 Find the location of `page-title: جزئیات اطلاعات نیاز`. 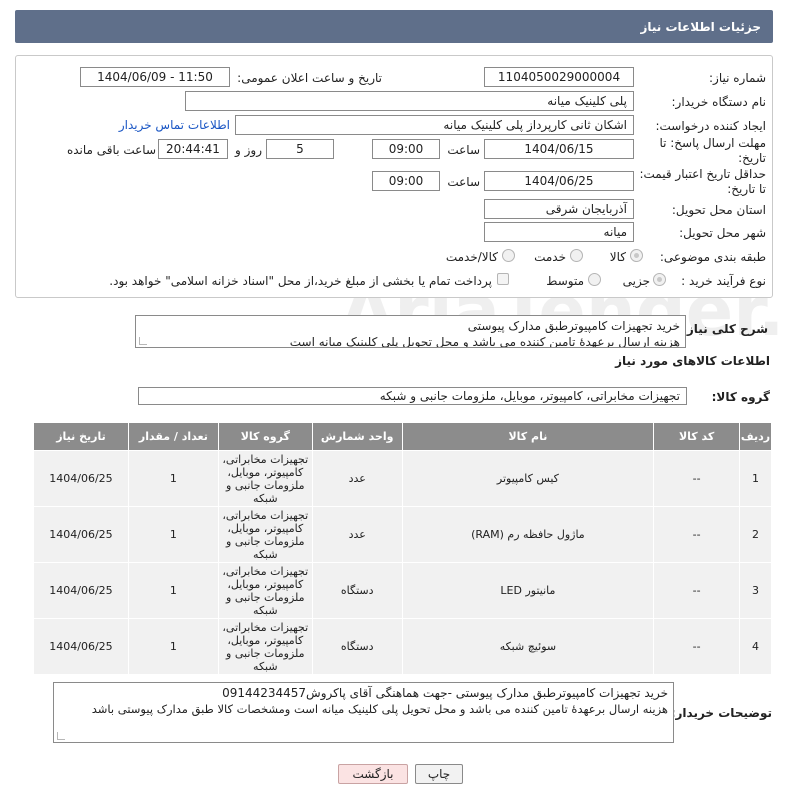

page-title: جزئیات اطلاعات نیاز is located at coordinates (700, 27).